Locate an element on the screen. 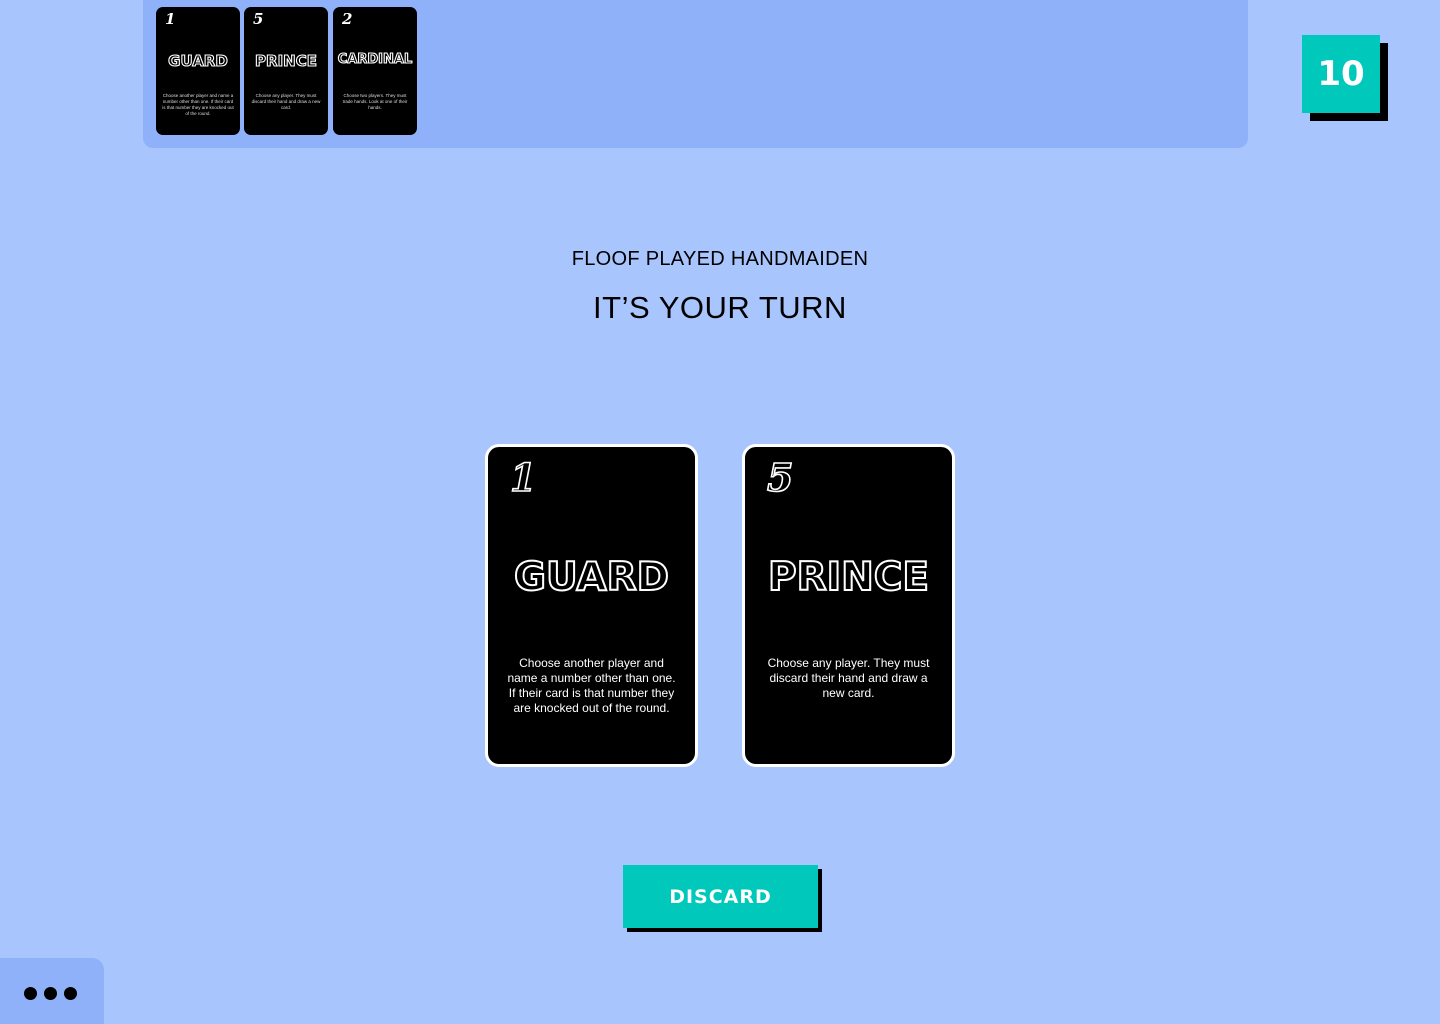 The width and height of the screenshot is (1440, 1024). discard-button: DISCARD is located at coordinates (720, 896).